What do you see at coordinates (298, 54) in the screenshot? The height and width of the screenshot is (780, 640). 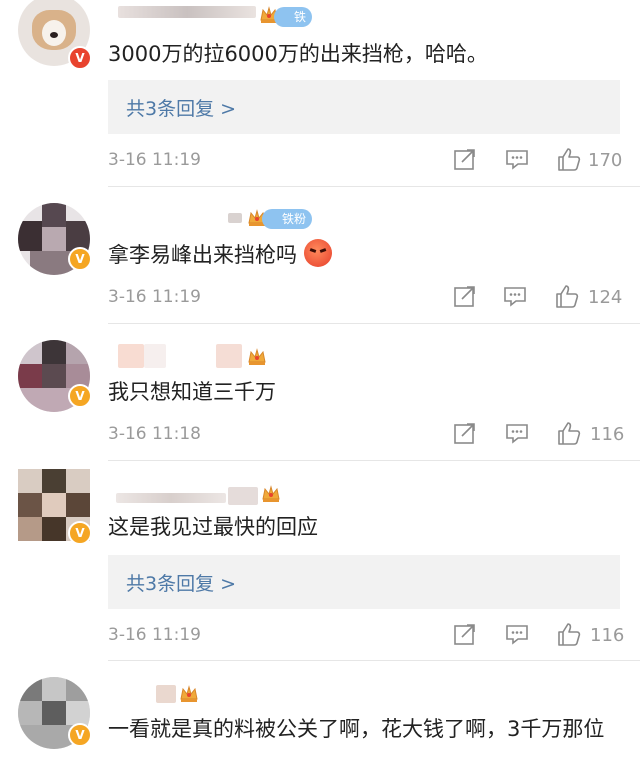 I see `comment-text: 3000万的拉6000万的出来挡枪，哈哈。` at bounding box center [298, 54].